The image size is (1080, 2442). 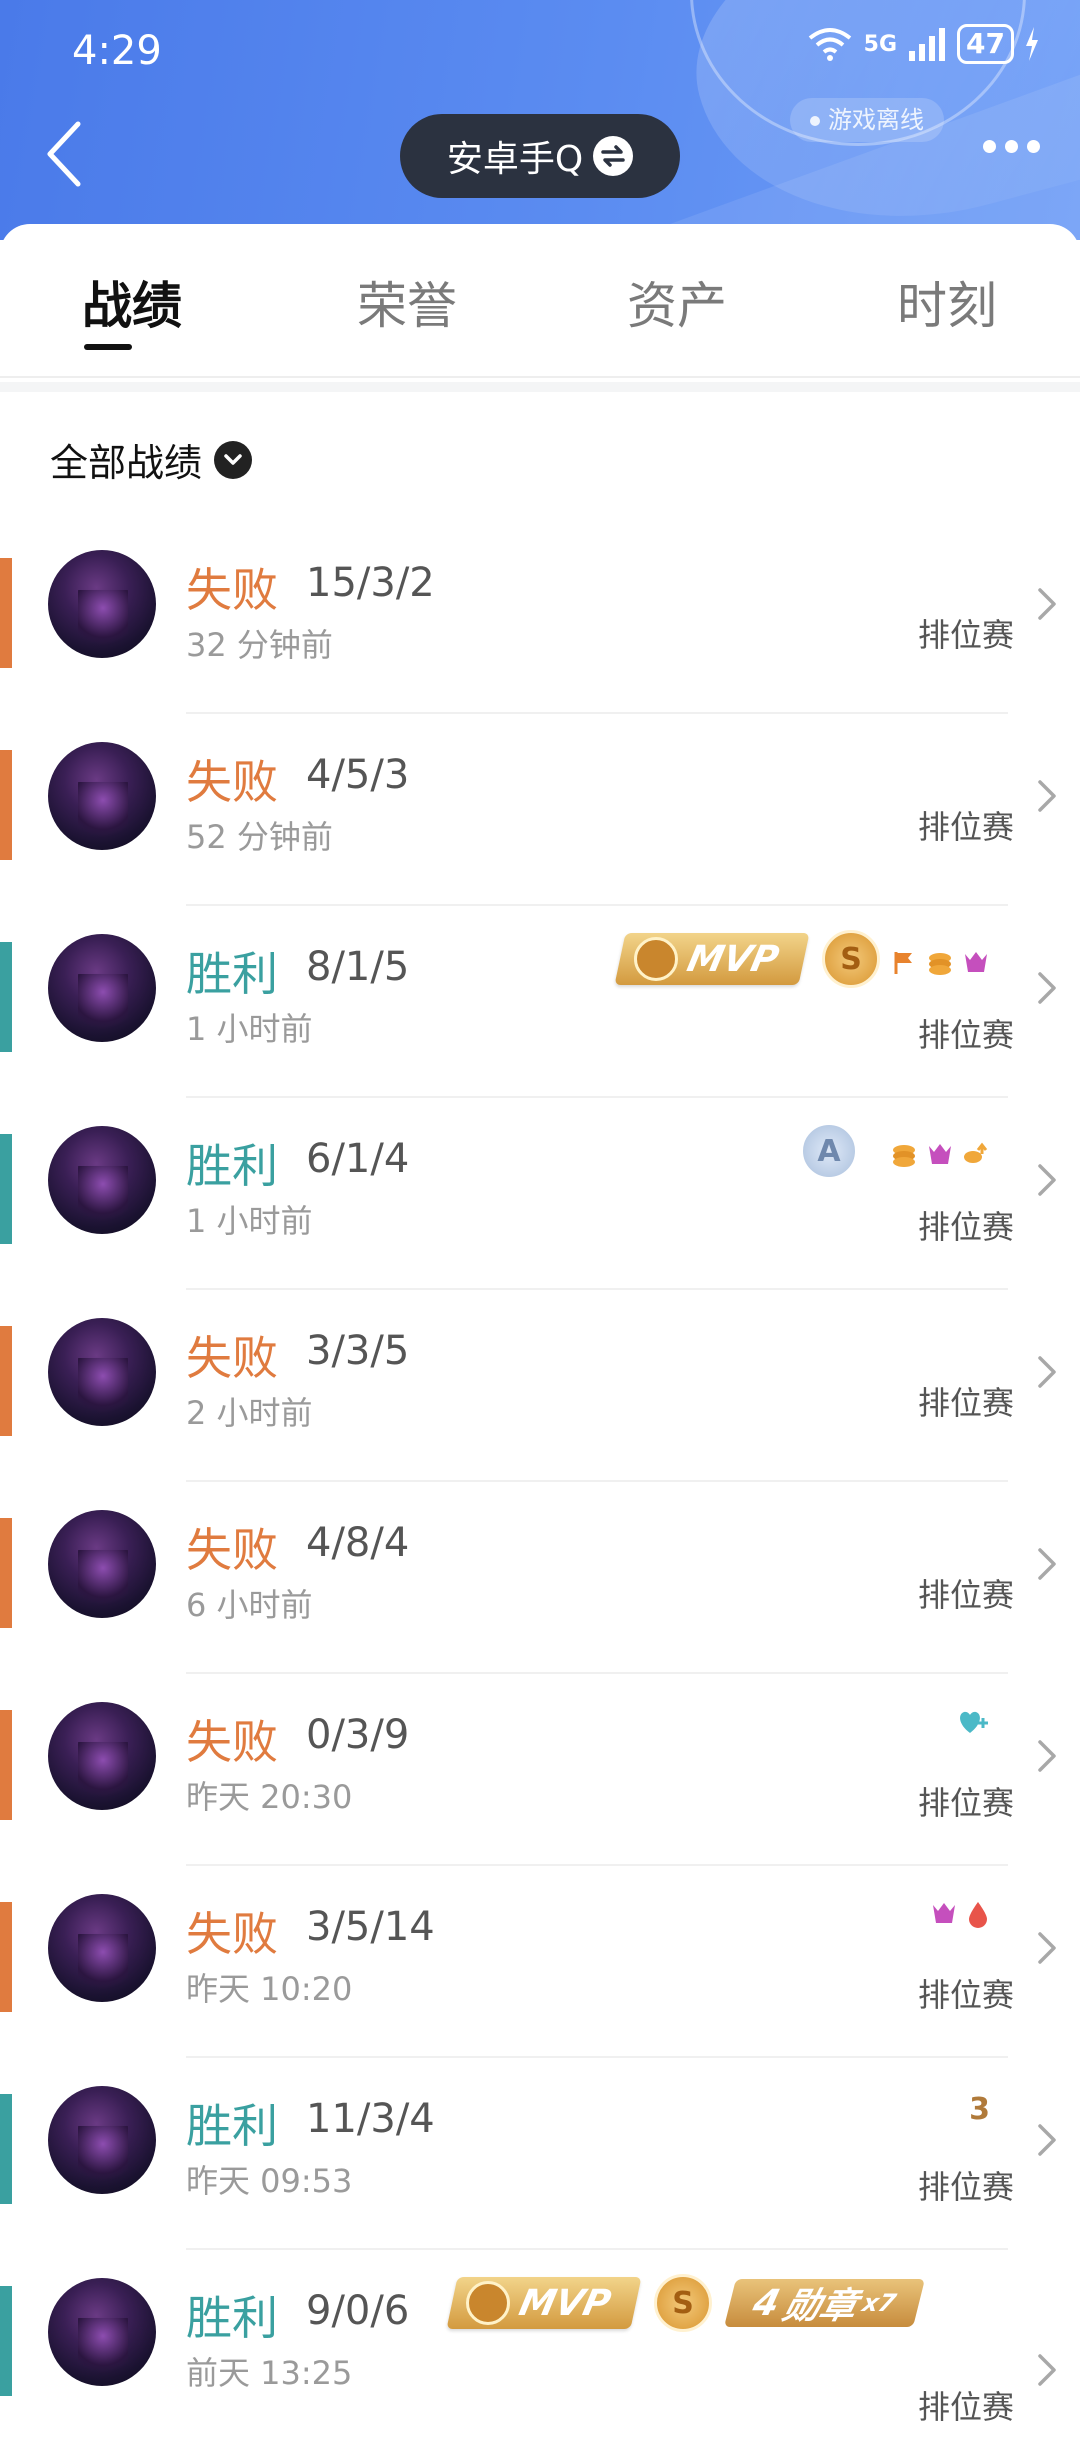 I want to click on tab-records: 战绩, so click(x=132, y=302).